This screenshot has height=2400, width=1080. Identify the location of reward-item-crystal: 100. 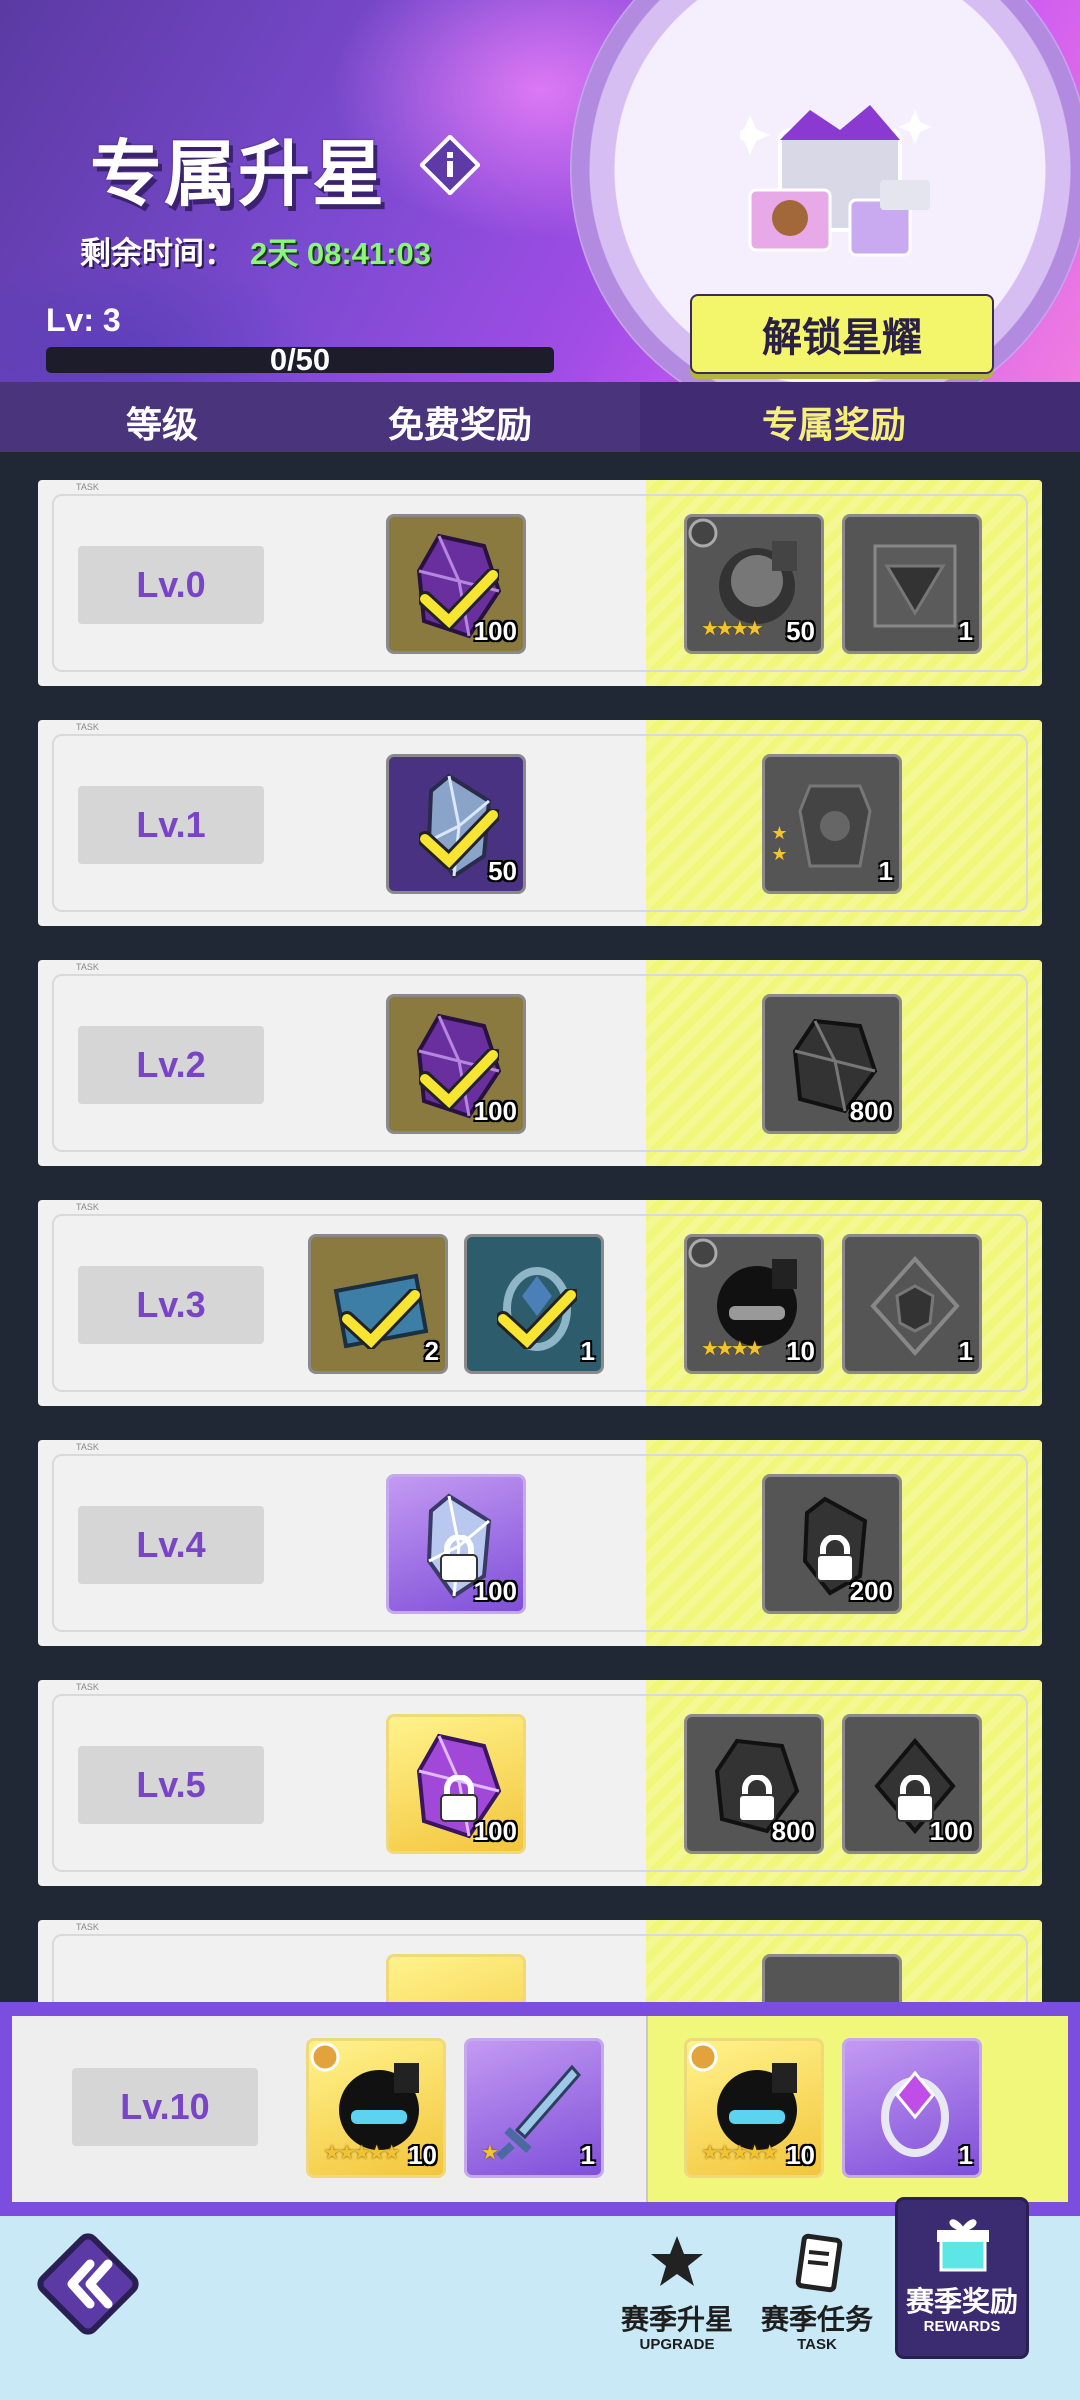
(456, 1544).